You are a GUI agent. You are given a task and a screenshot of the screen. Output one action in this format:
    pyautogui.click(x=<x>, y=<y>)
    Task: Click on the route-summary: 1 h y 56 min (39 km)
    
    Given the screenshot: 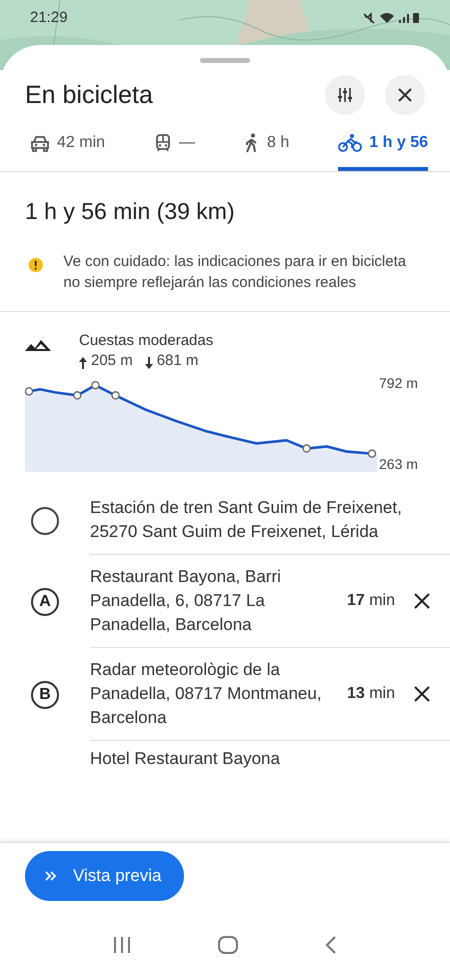 What is the action you would take?
    pyautogui.click(x=130, y=211)
    